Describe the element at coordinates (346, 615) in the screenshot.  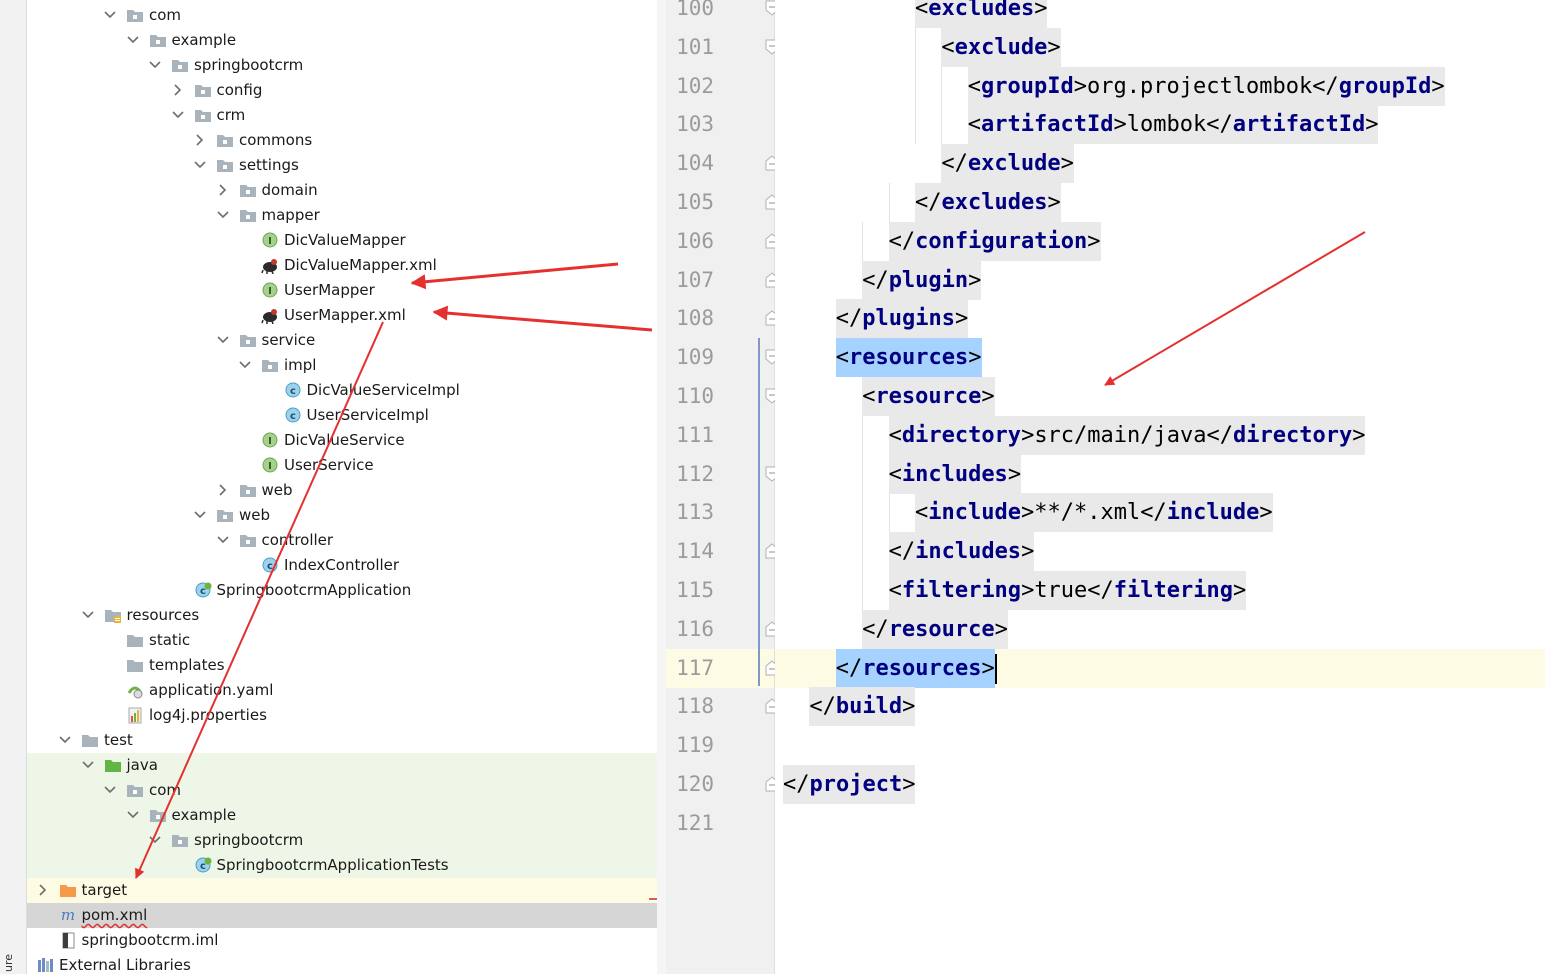
I see `tree-node: resources` at that location.